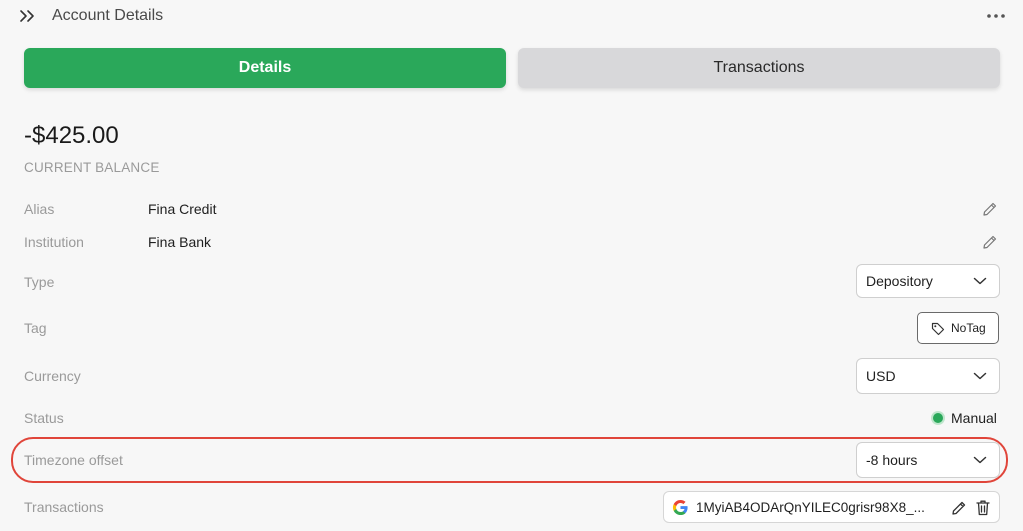  What do you see at coordinates (71, 135) in the screenshot?
I see `balance-amount: -$425.00` at bounding box center [71, 135].